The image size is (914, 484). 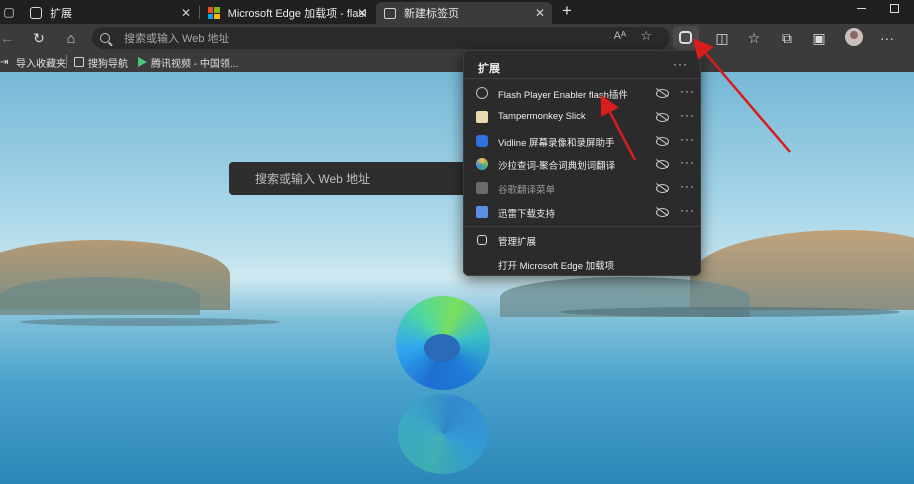 What do you see at coordinates (431, 14) in the screenshot?
I see `tab-title: 新建标签页` at bounding box center [431, 14].